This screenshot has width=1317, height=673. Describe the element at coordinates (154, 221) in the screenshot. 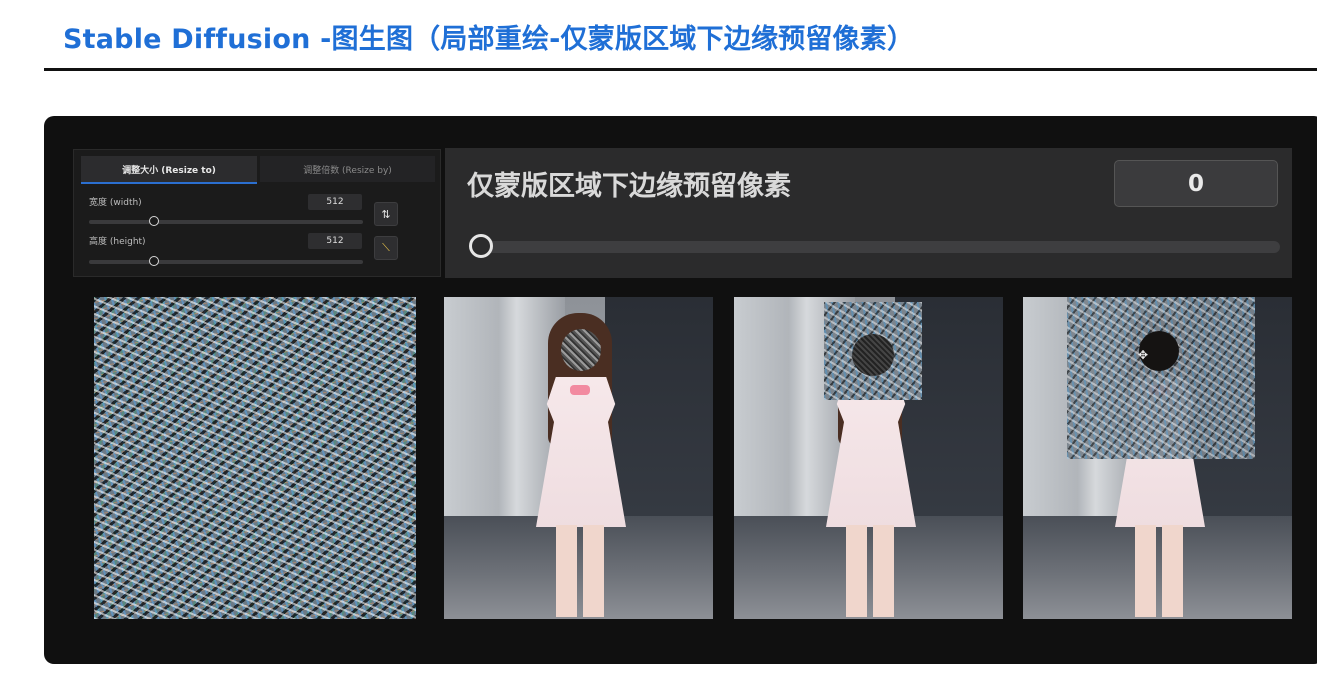

I see `width-slider-handle` at that location.